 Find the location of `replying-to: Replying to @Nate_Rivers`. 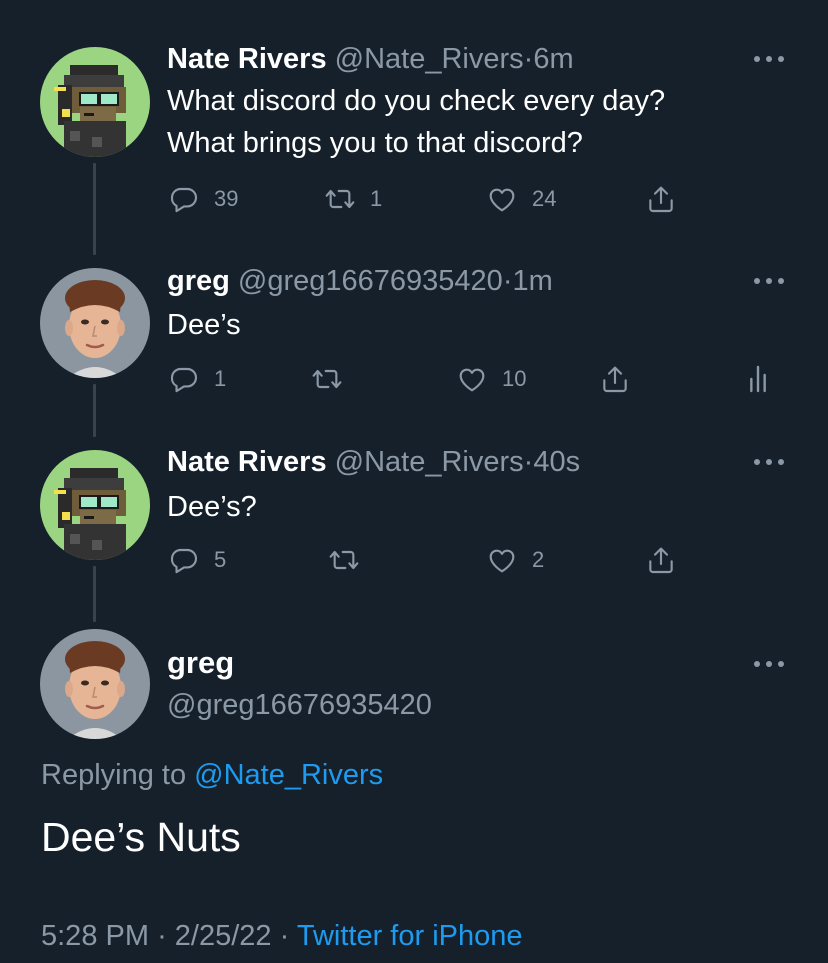

replying-to: Replying to @Nate_Rivers is located at coordinates (212, 775).